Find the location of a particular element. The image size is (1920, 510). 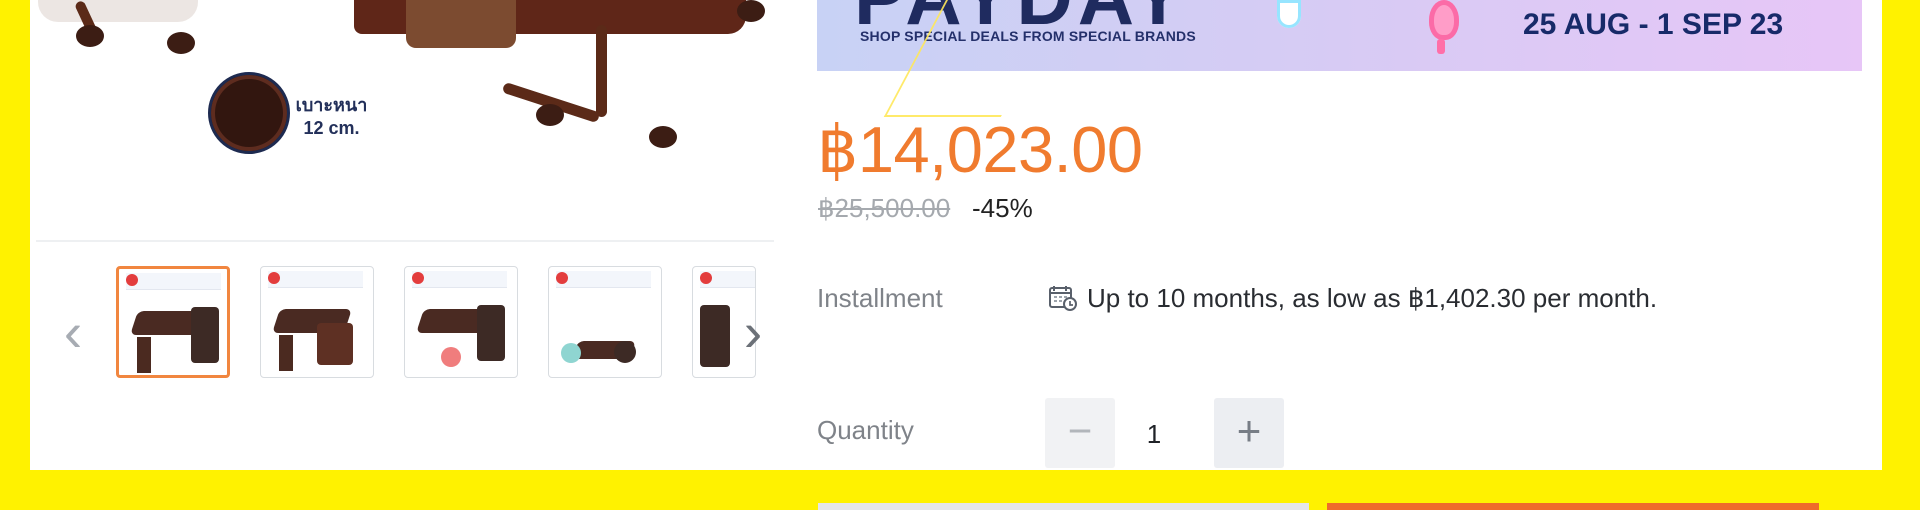

bed-leg-right-decor is located at coordinates (601, 71).